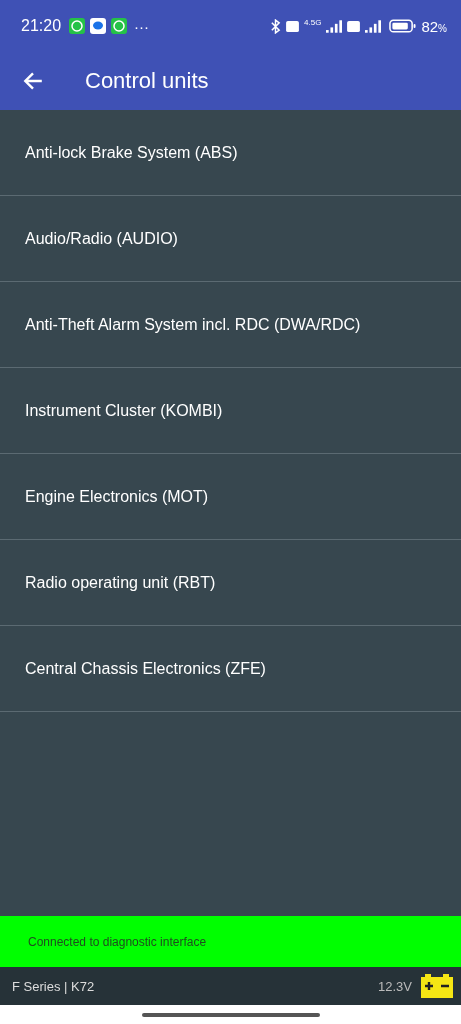  What do you see at coordinates (230, 411) in the screenshot?
I see `control-unit-item: Instrument Cluster (KOMBI)` at bounding box center [230, 411].